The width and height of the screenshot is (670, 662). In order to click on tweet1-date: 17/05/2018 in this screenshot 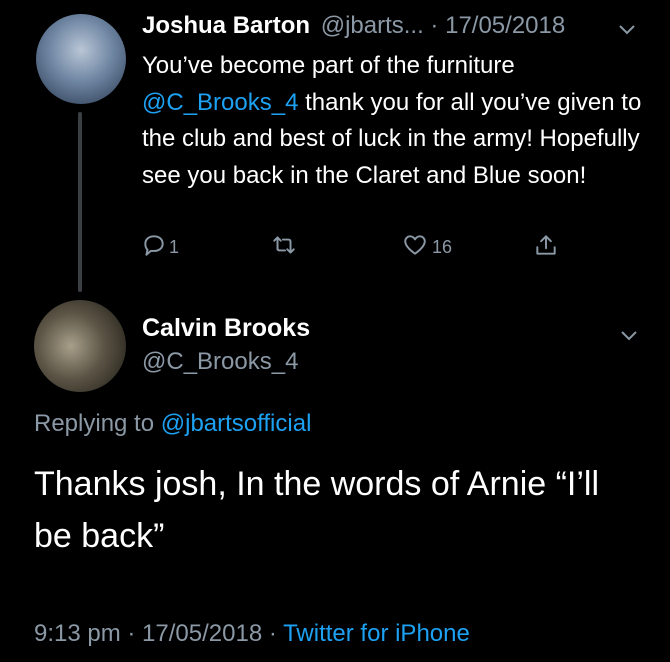, I will do `click(505, 25)`.